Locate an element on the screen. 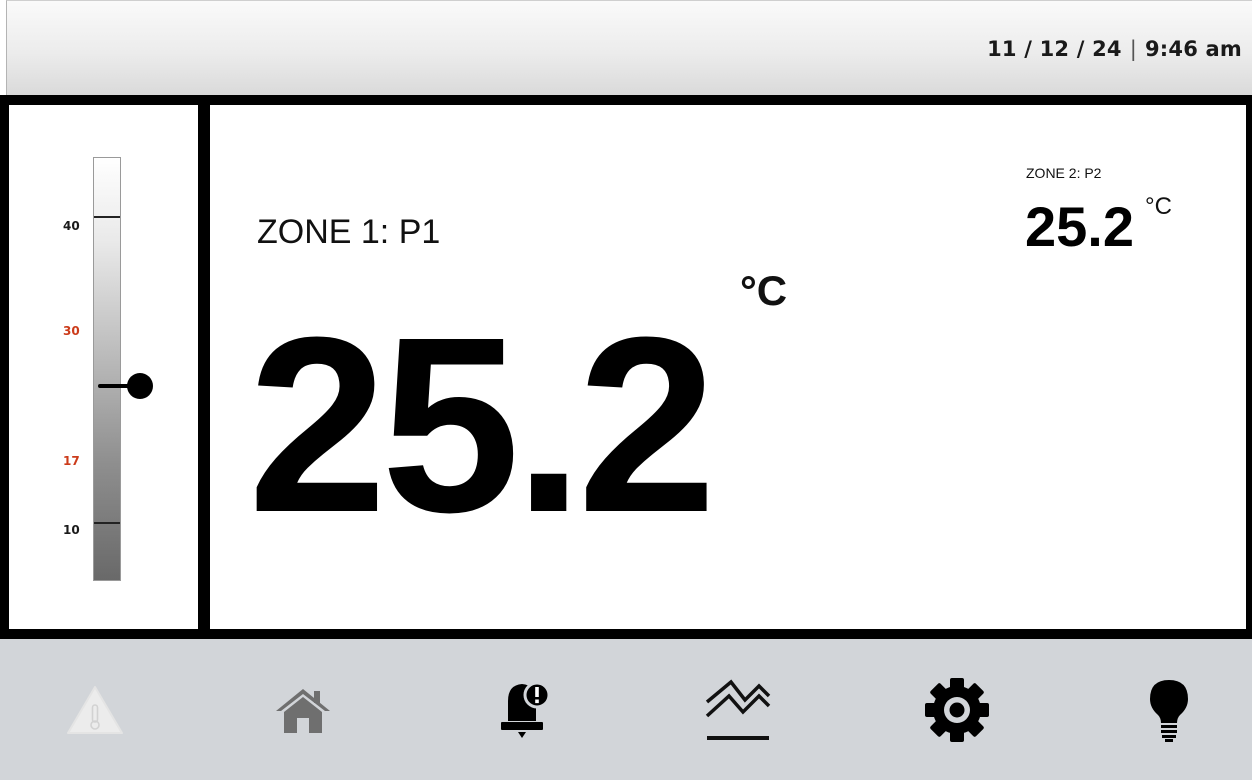  nav-thermometer-warning-button is located at coordinates (95, 709).